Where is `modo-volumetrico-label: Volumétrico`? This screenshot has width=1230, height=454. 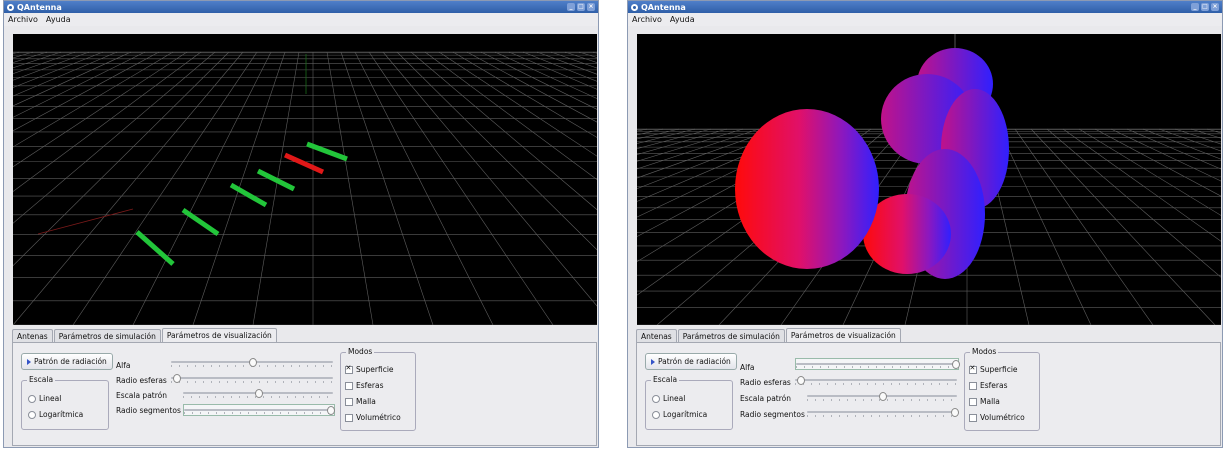
modo-volumetrico-label: Volumétrico is located at coordinates (1002, 417).